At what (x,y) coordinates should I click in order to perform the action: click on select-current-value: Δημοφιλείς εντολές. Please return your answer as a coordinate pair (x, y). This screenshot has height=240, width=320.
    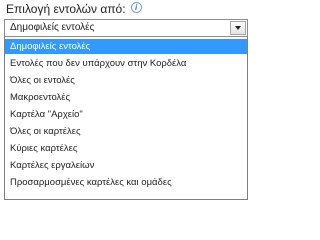
    Looking at the image, I should click on (52, 27).